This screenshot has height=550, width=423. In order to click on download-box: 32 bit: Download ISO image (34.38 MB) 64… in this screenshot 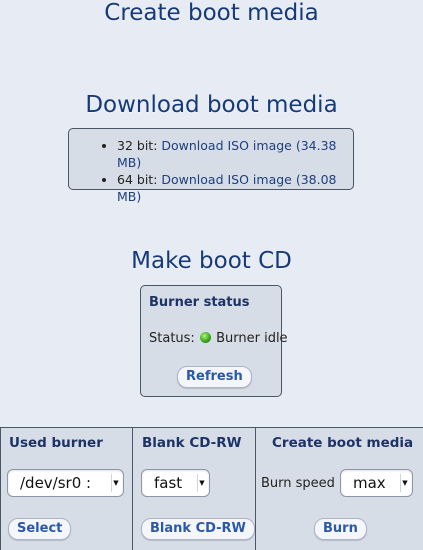, I will do `click(211, 166)`.